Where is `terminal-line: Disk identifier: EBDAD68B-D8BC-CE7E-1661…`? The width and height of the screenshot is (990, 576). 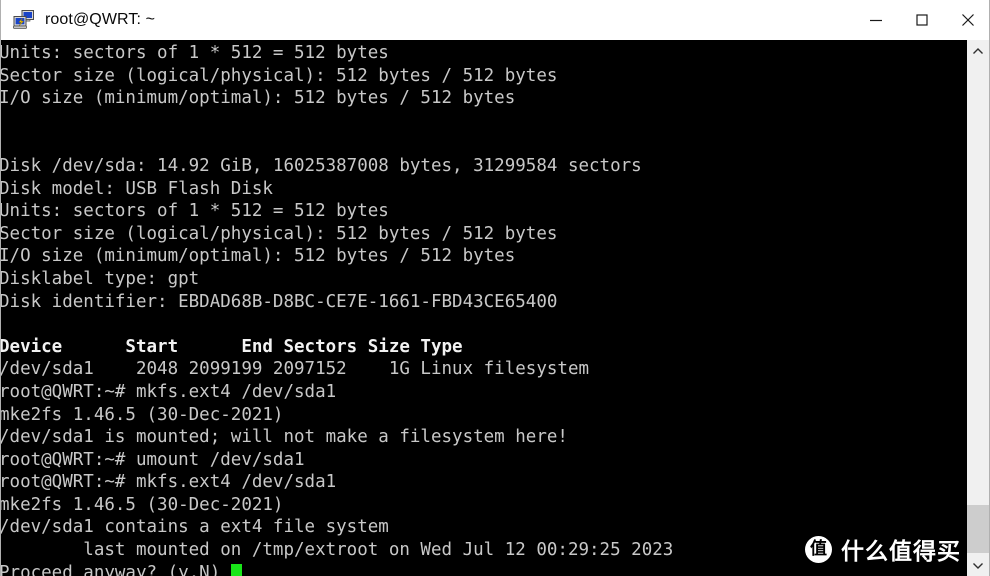
terminal-line: Disk identifier: EBDAD68B-D8BC-CE7E-1661… is located at coordinates (279, 301).